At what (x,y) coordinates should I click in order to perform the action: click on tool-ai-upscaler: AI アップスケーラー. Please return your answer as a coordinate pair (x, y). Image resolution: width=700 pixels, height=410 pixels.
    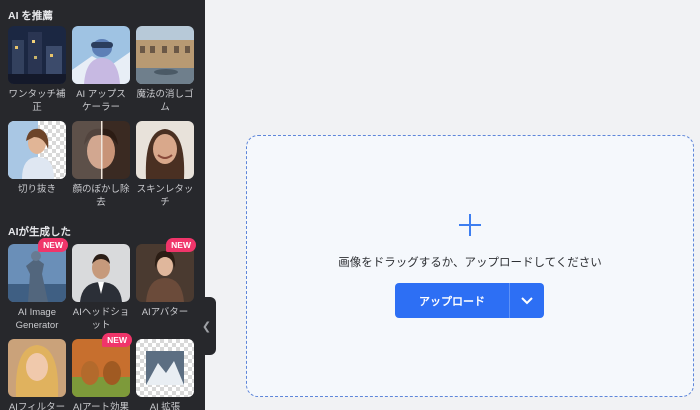
    Looking at the image, I should click on (101, 70).